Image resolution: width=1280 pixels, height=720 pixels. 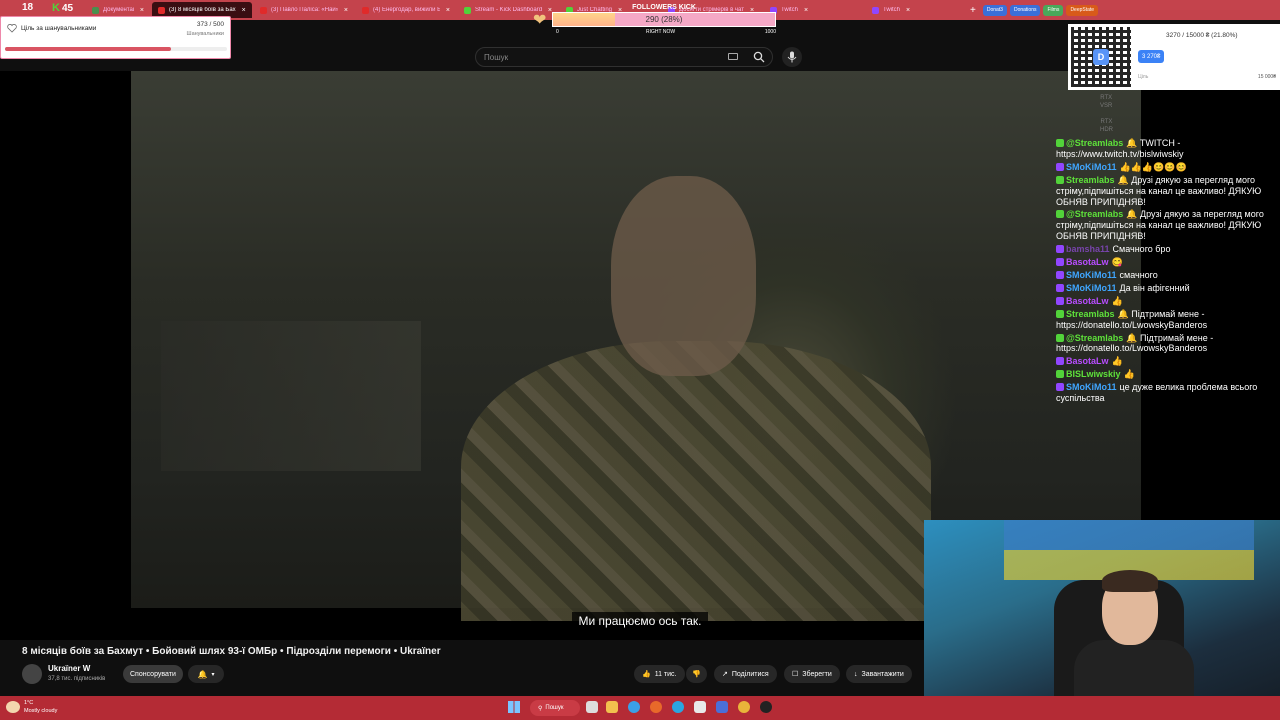 What do you see at coordinates (1166, 301) in the screenshot?
I see `chat-message: BasotaLw 👍` at bounding box center [1166, 301].